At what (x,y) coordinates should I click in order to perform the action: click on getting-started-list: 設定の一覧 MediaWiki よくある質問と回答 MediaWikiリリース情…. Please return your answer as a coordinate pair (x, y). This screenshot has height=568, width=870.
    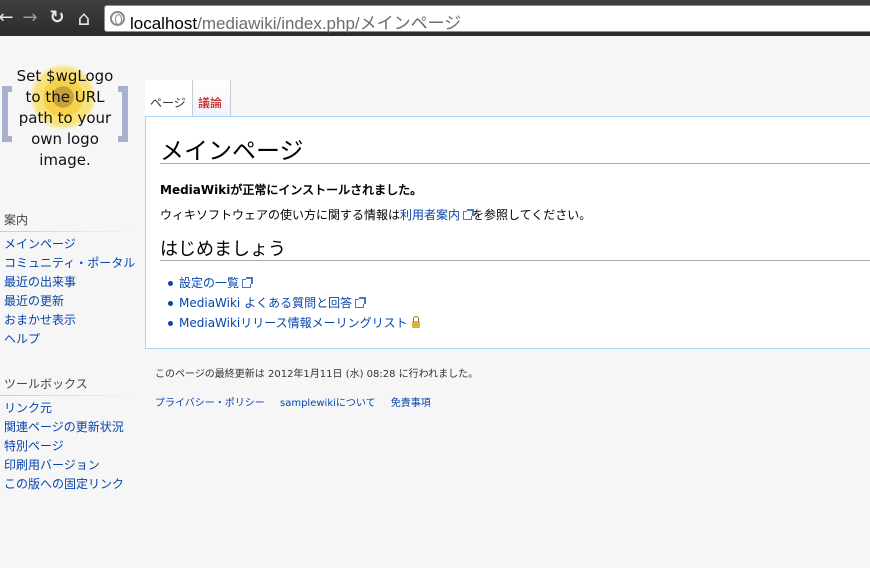
    Looking at the image, I should click on (293, 303).